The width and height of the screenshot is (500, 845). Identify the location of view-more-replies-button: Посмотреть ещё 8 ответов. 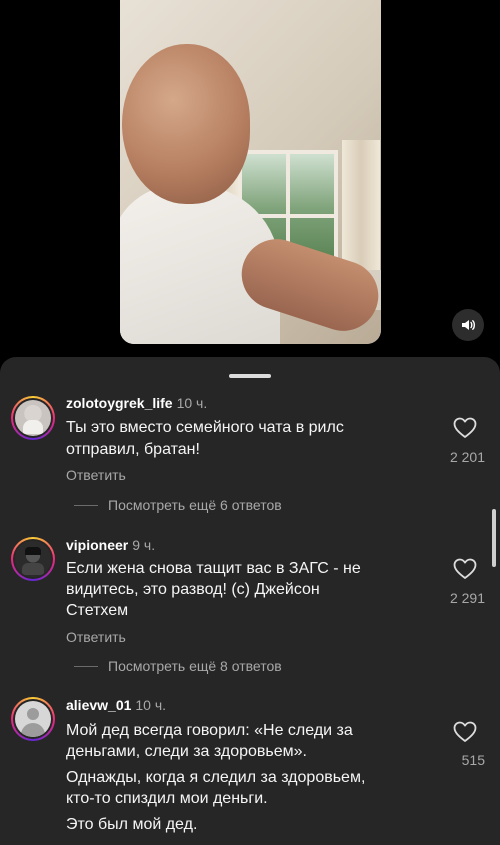
(178, 666).